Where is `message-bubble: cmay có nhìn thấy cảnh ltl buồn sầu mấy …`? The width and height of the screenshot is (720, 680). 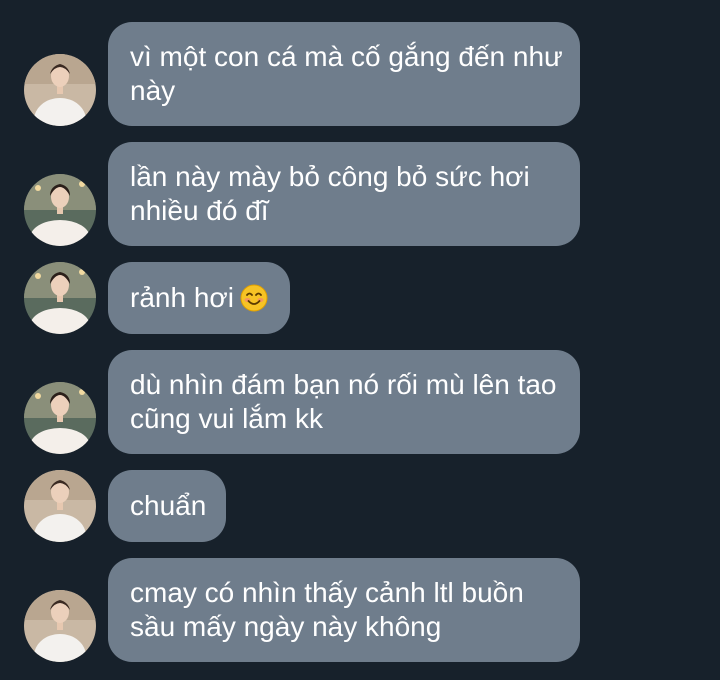 message-bubble: cmay có nhìn thấy cảnh ltl buồn sầu mấy … is located at coordinates (344, 610).